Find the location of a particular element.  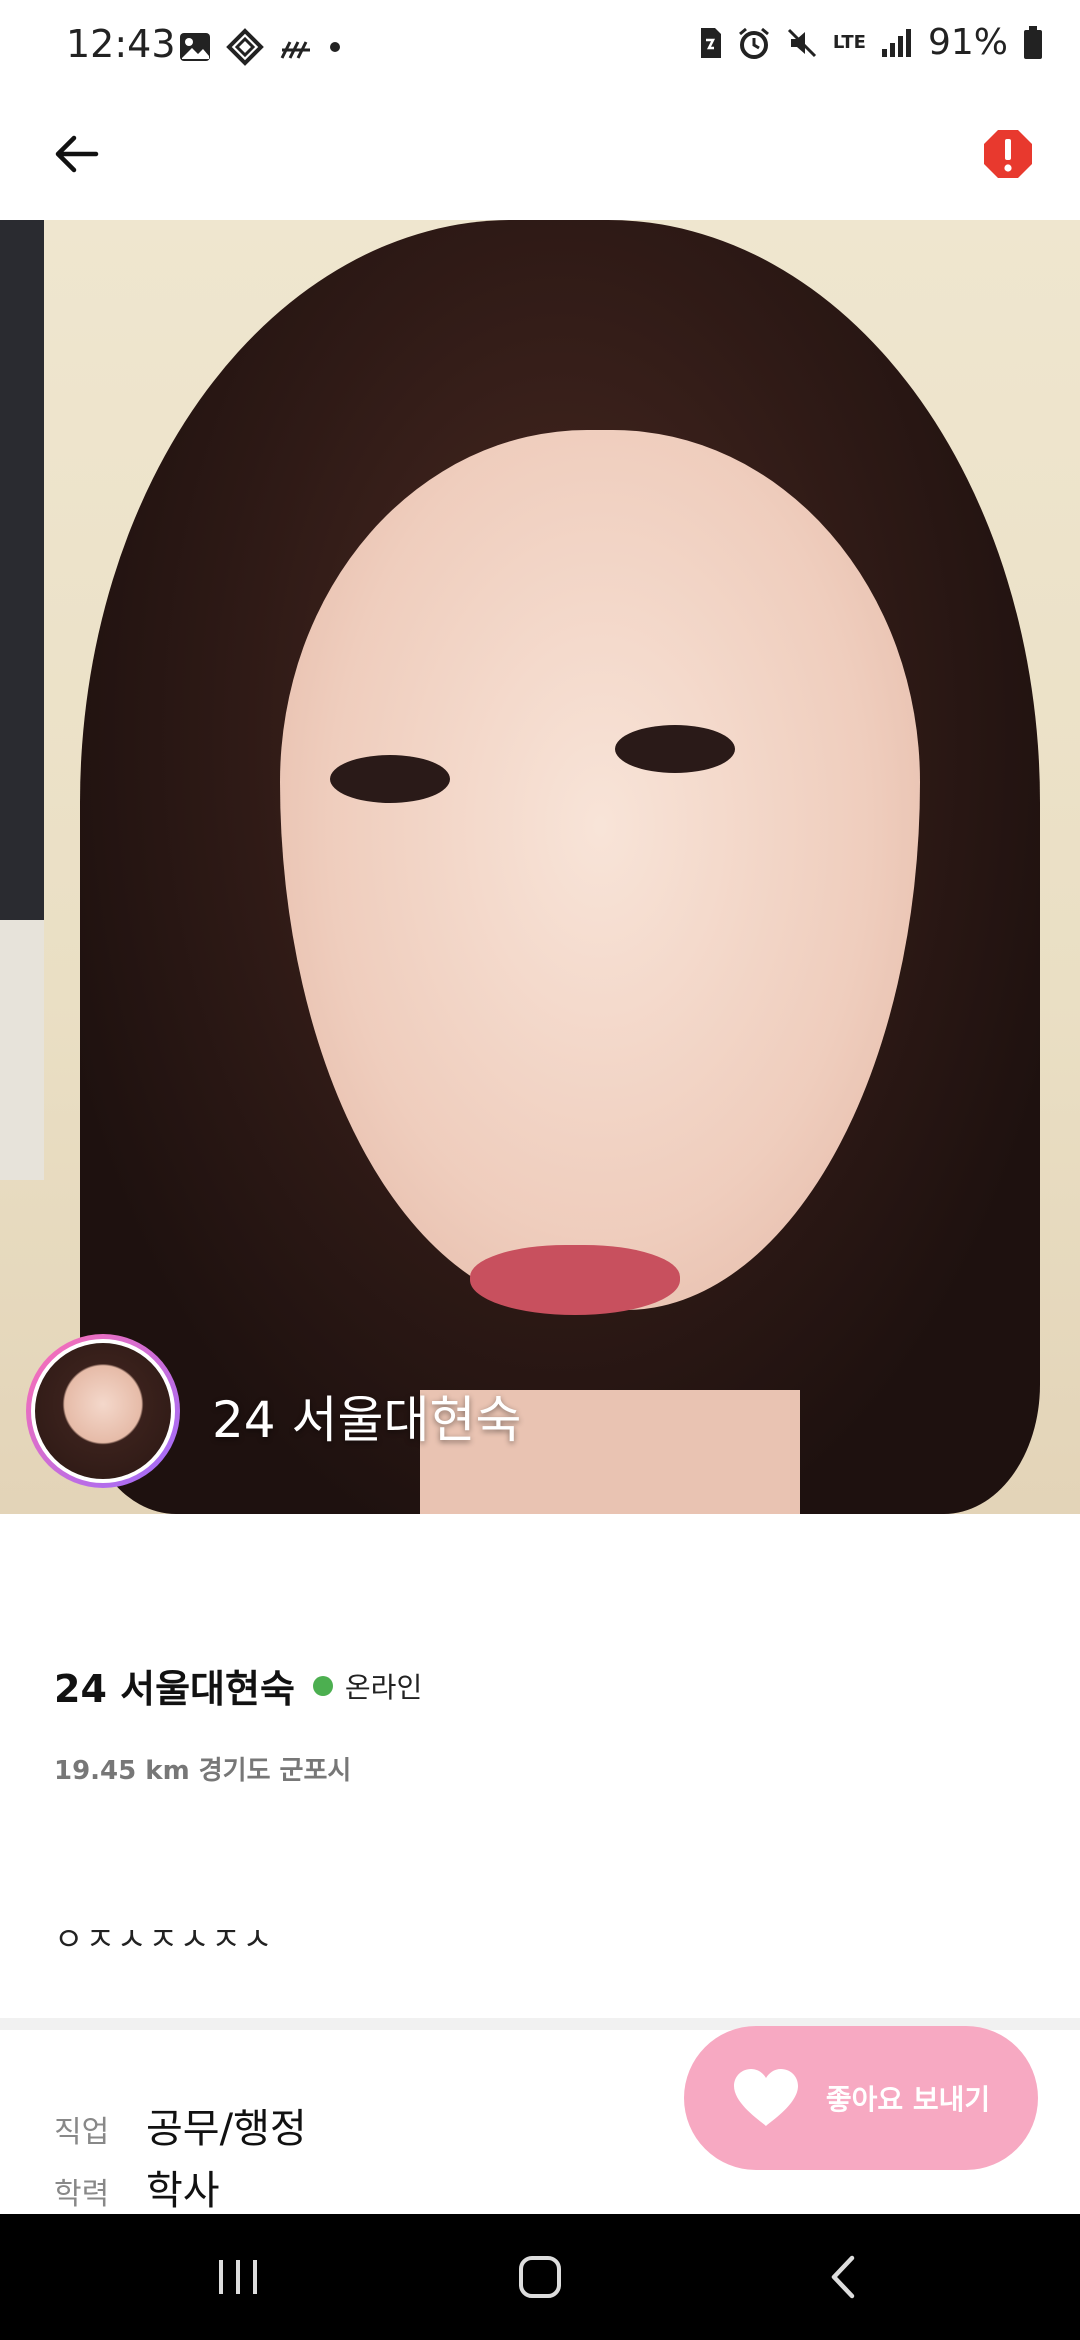

battery-icon is located at coordinates (1033, 42).